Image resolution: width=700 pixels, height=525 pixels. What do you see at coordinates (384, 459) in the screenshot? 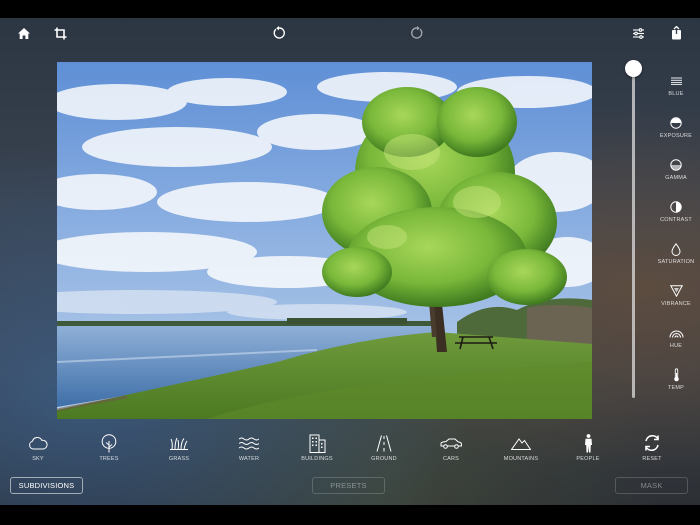
I see `category-label: GROUND` at bounding box center [384, 459].